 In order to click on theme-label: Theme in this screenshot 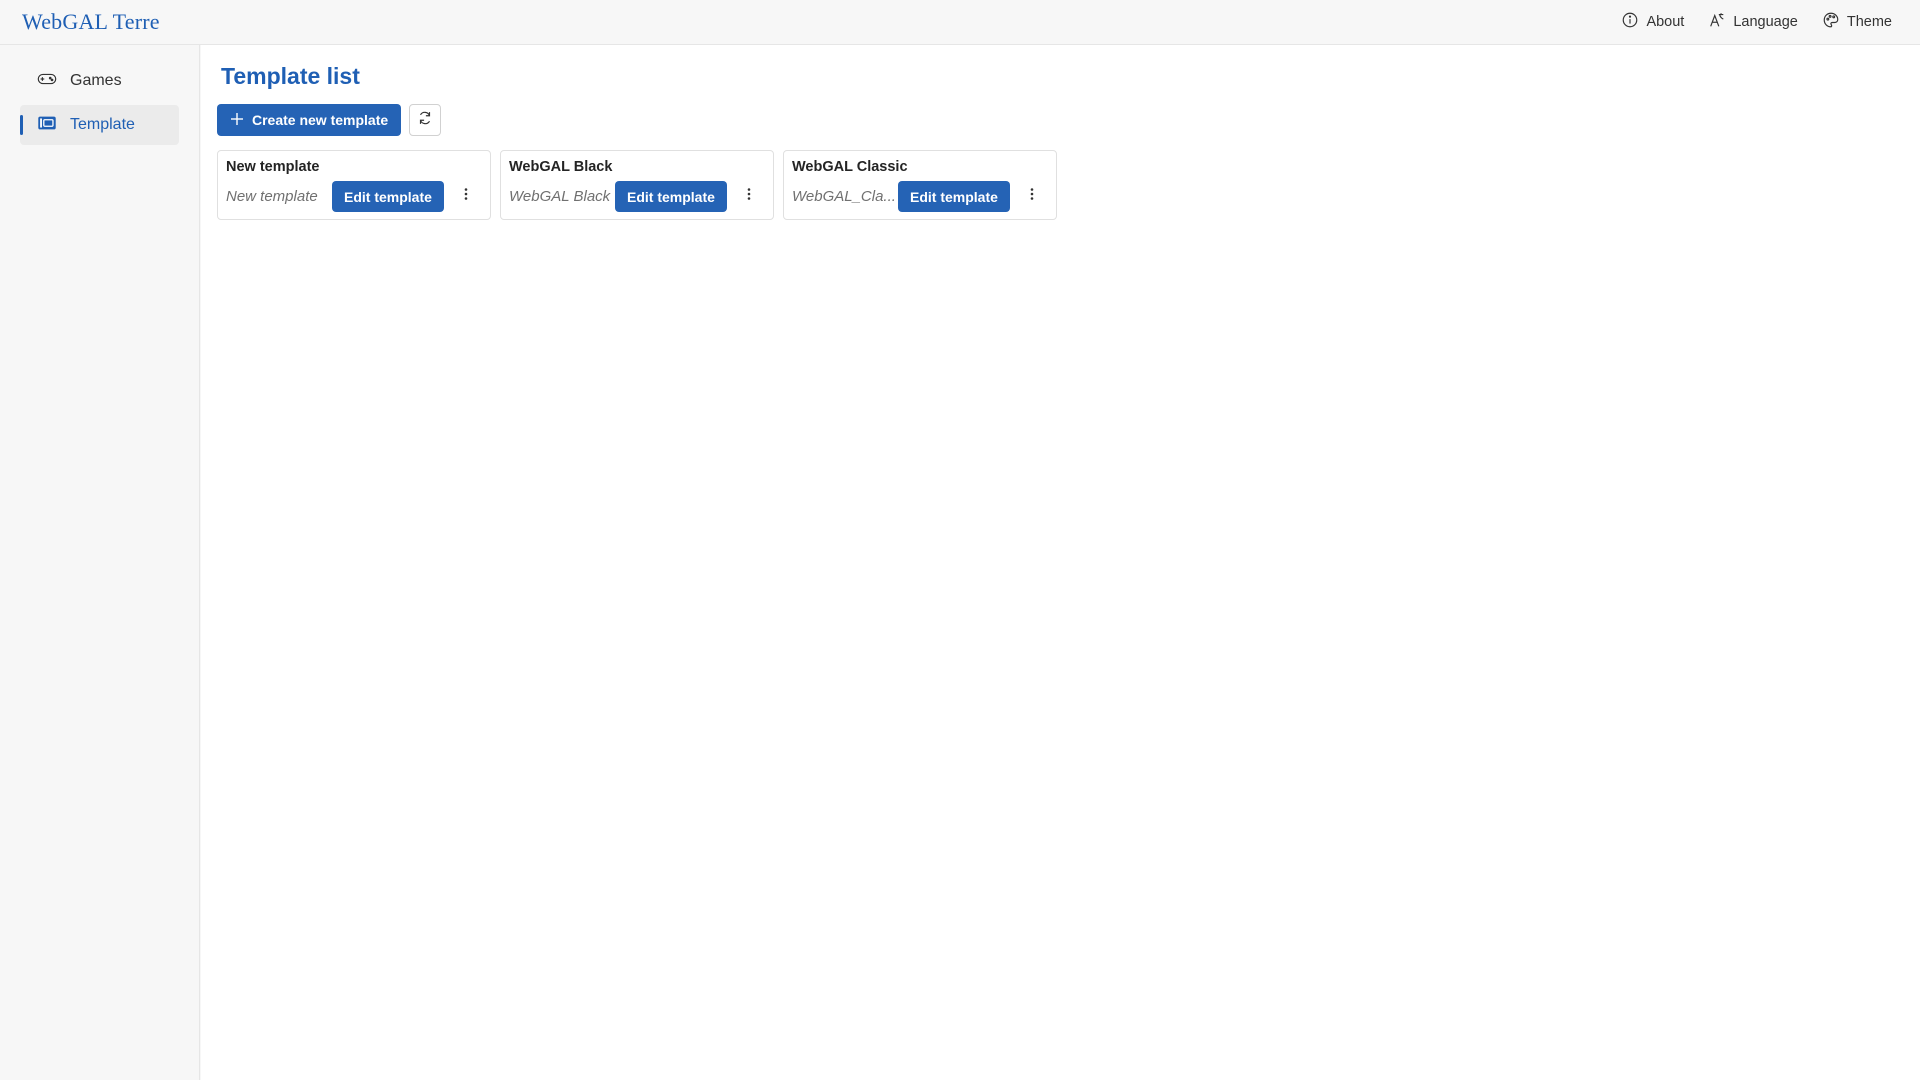, I will do `click(1869, 22)`.